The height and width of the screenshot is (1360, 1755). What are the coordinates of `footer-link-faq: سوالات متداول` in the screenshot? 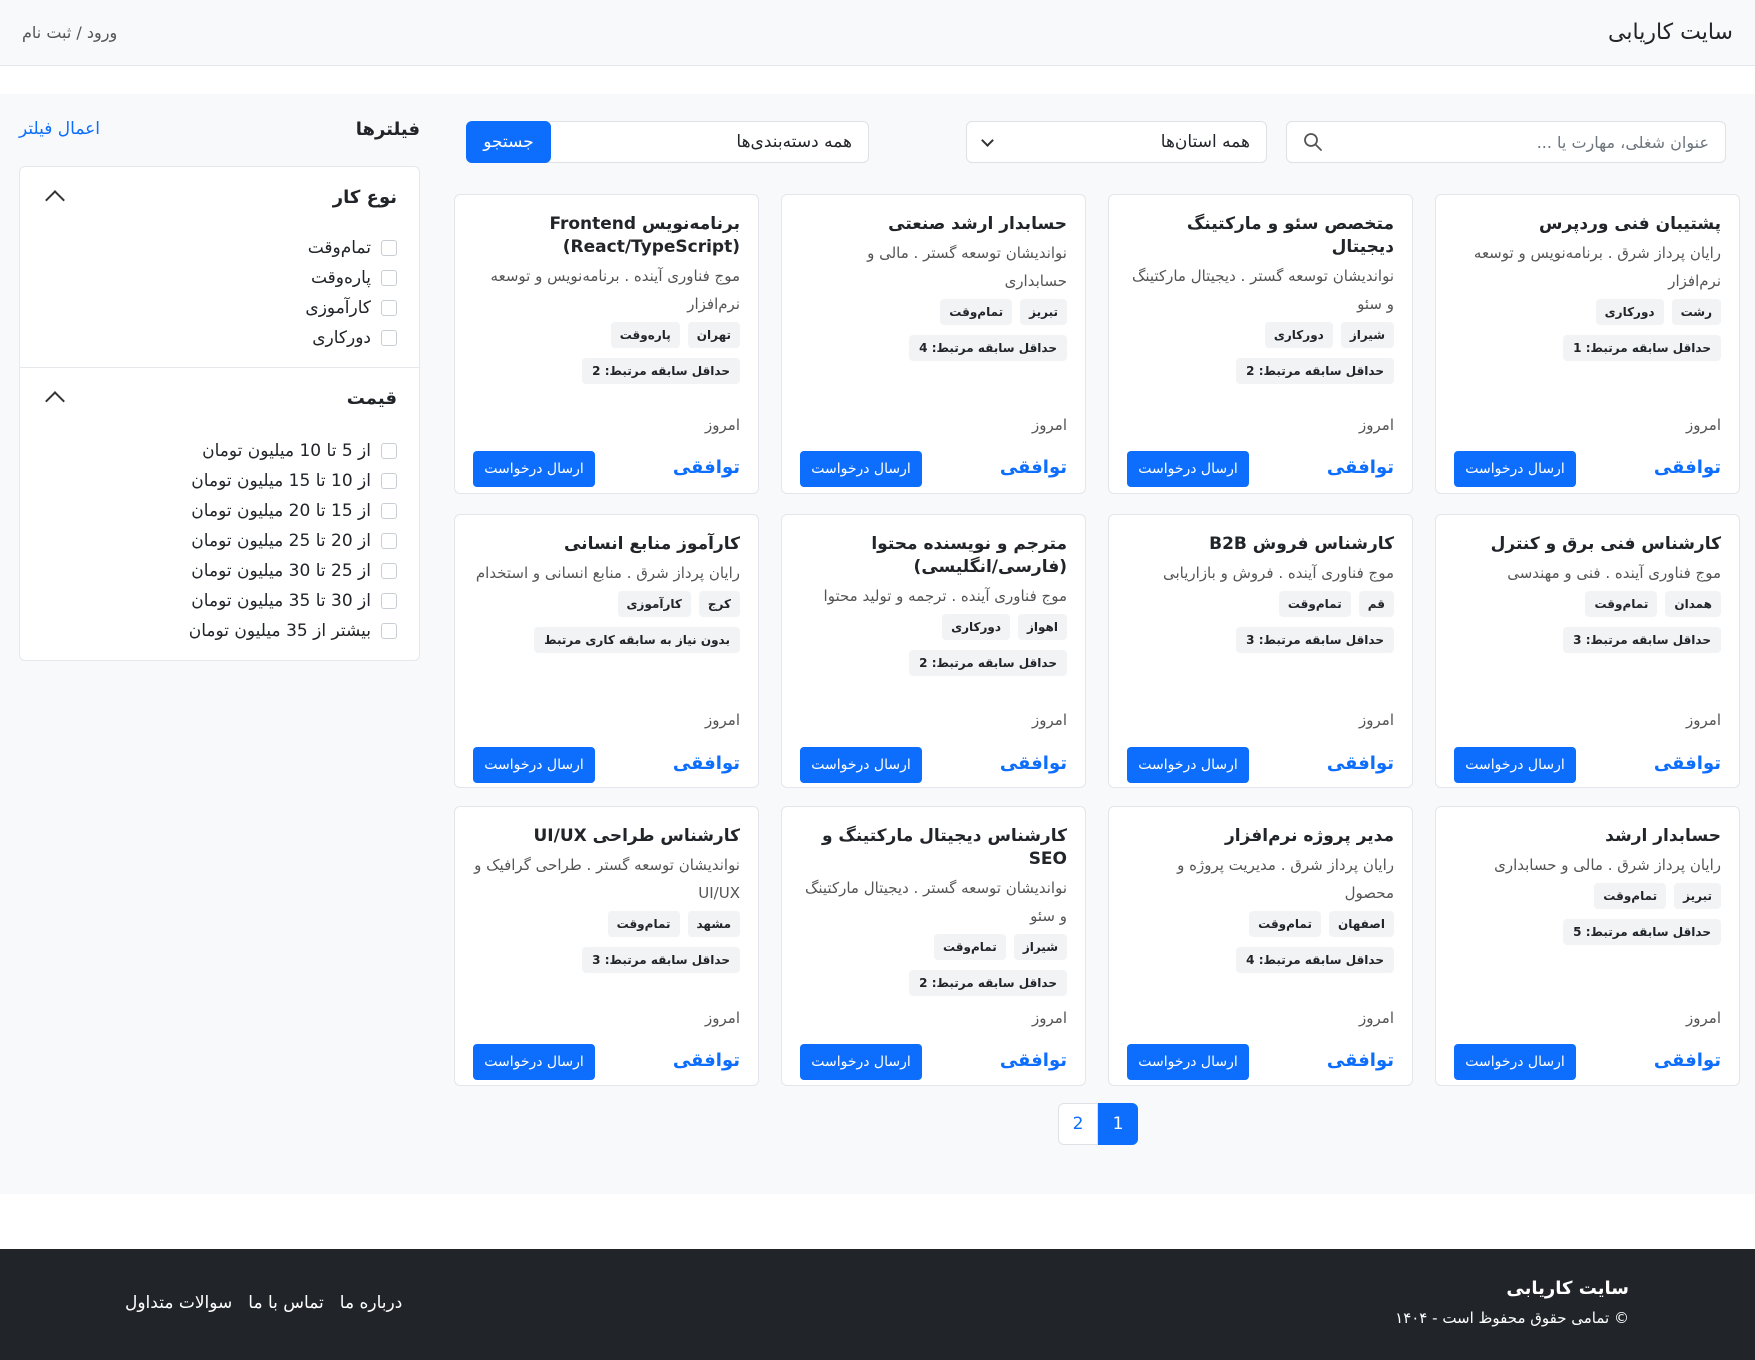 It's located at (178, 1303).